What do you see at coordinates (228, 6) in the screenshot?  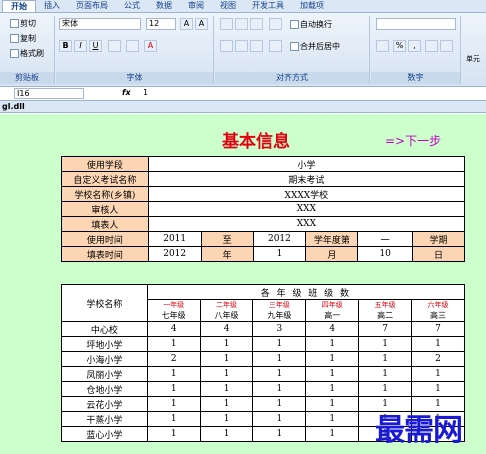 I see `tab-view: 视图` at bounding box center [228, 6].